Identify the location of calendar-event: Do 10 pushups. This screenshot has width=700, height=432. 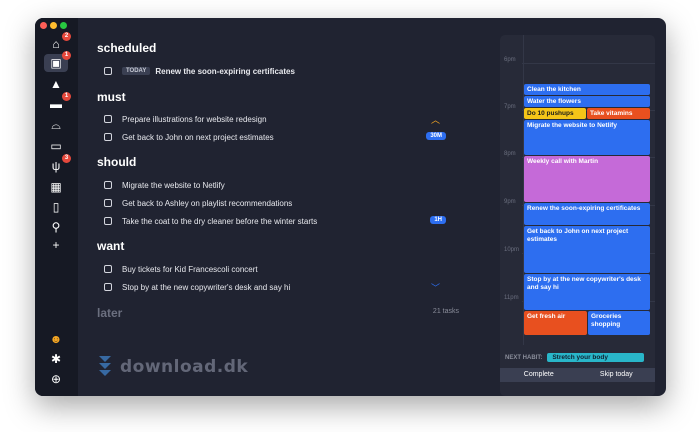
(555, 113).